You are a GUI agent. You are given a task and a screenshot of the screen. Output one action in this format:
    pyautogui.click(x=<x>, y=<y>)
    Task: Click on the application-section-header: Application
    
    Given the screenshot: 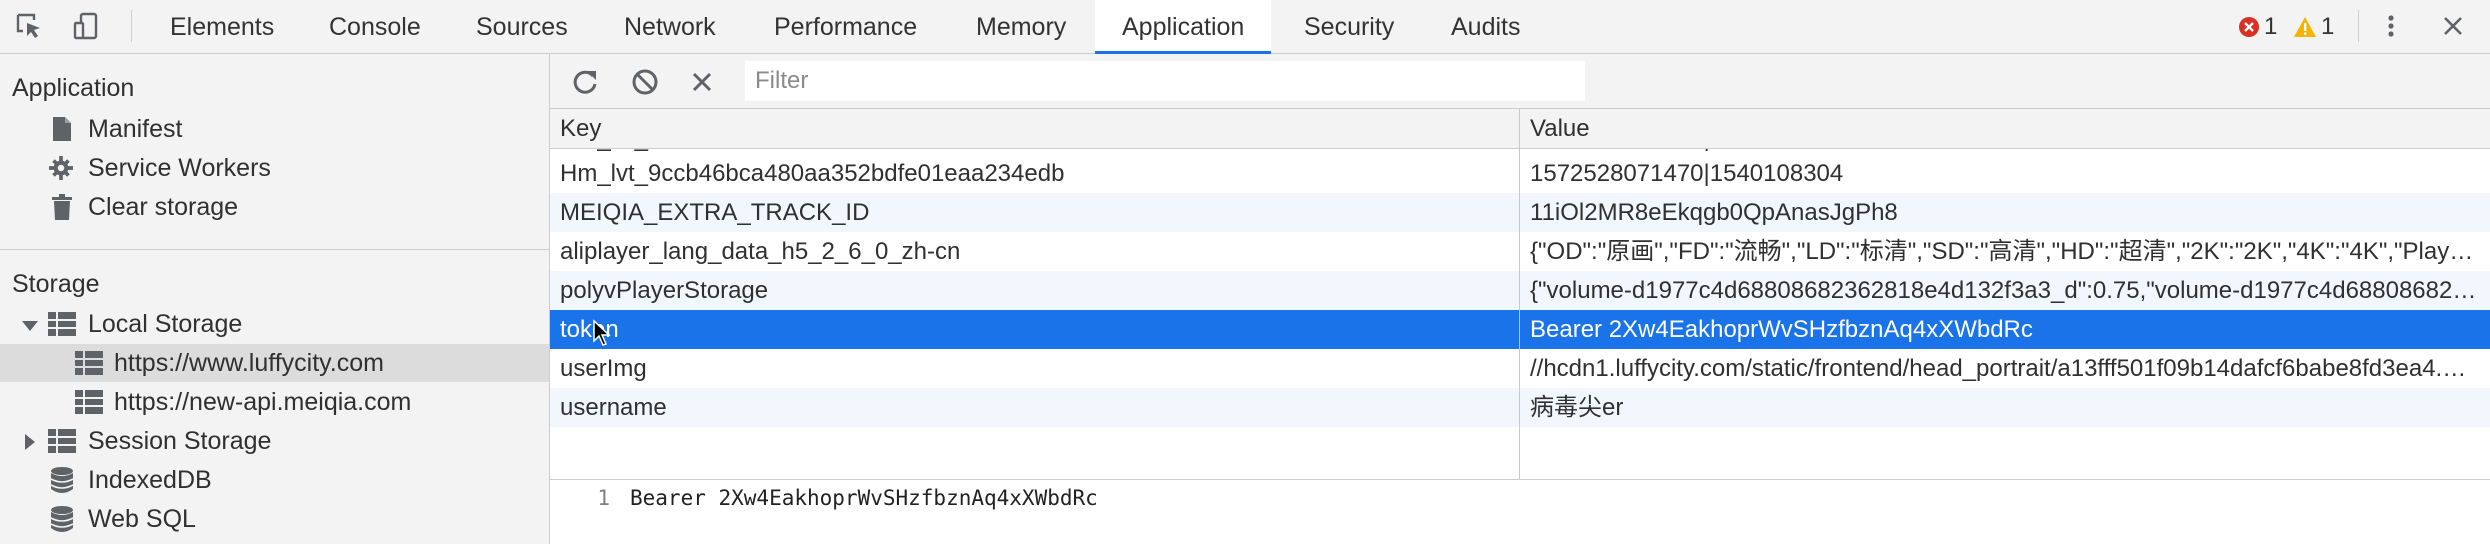 What is the action you would take?
    pyautogui.click(x=73, y=88)
    